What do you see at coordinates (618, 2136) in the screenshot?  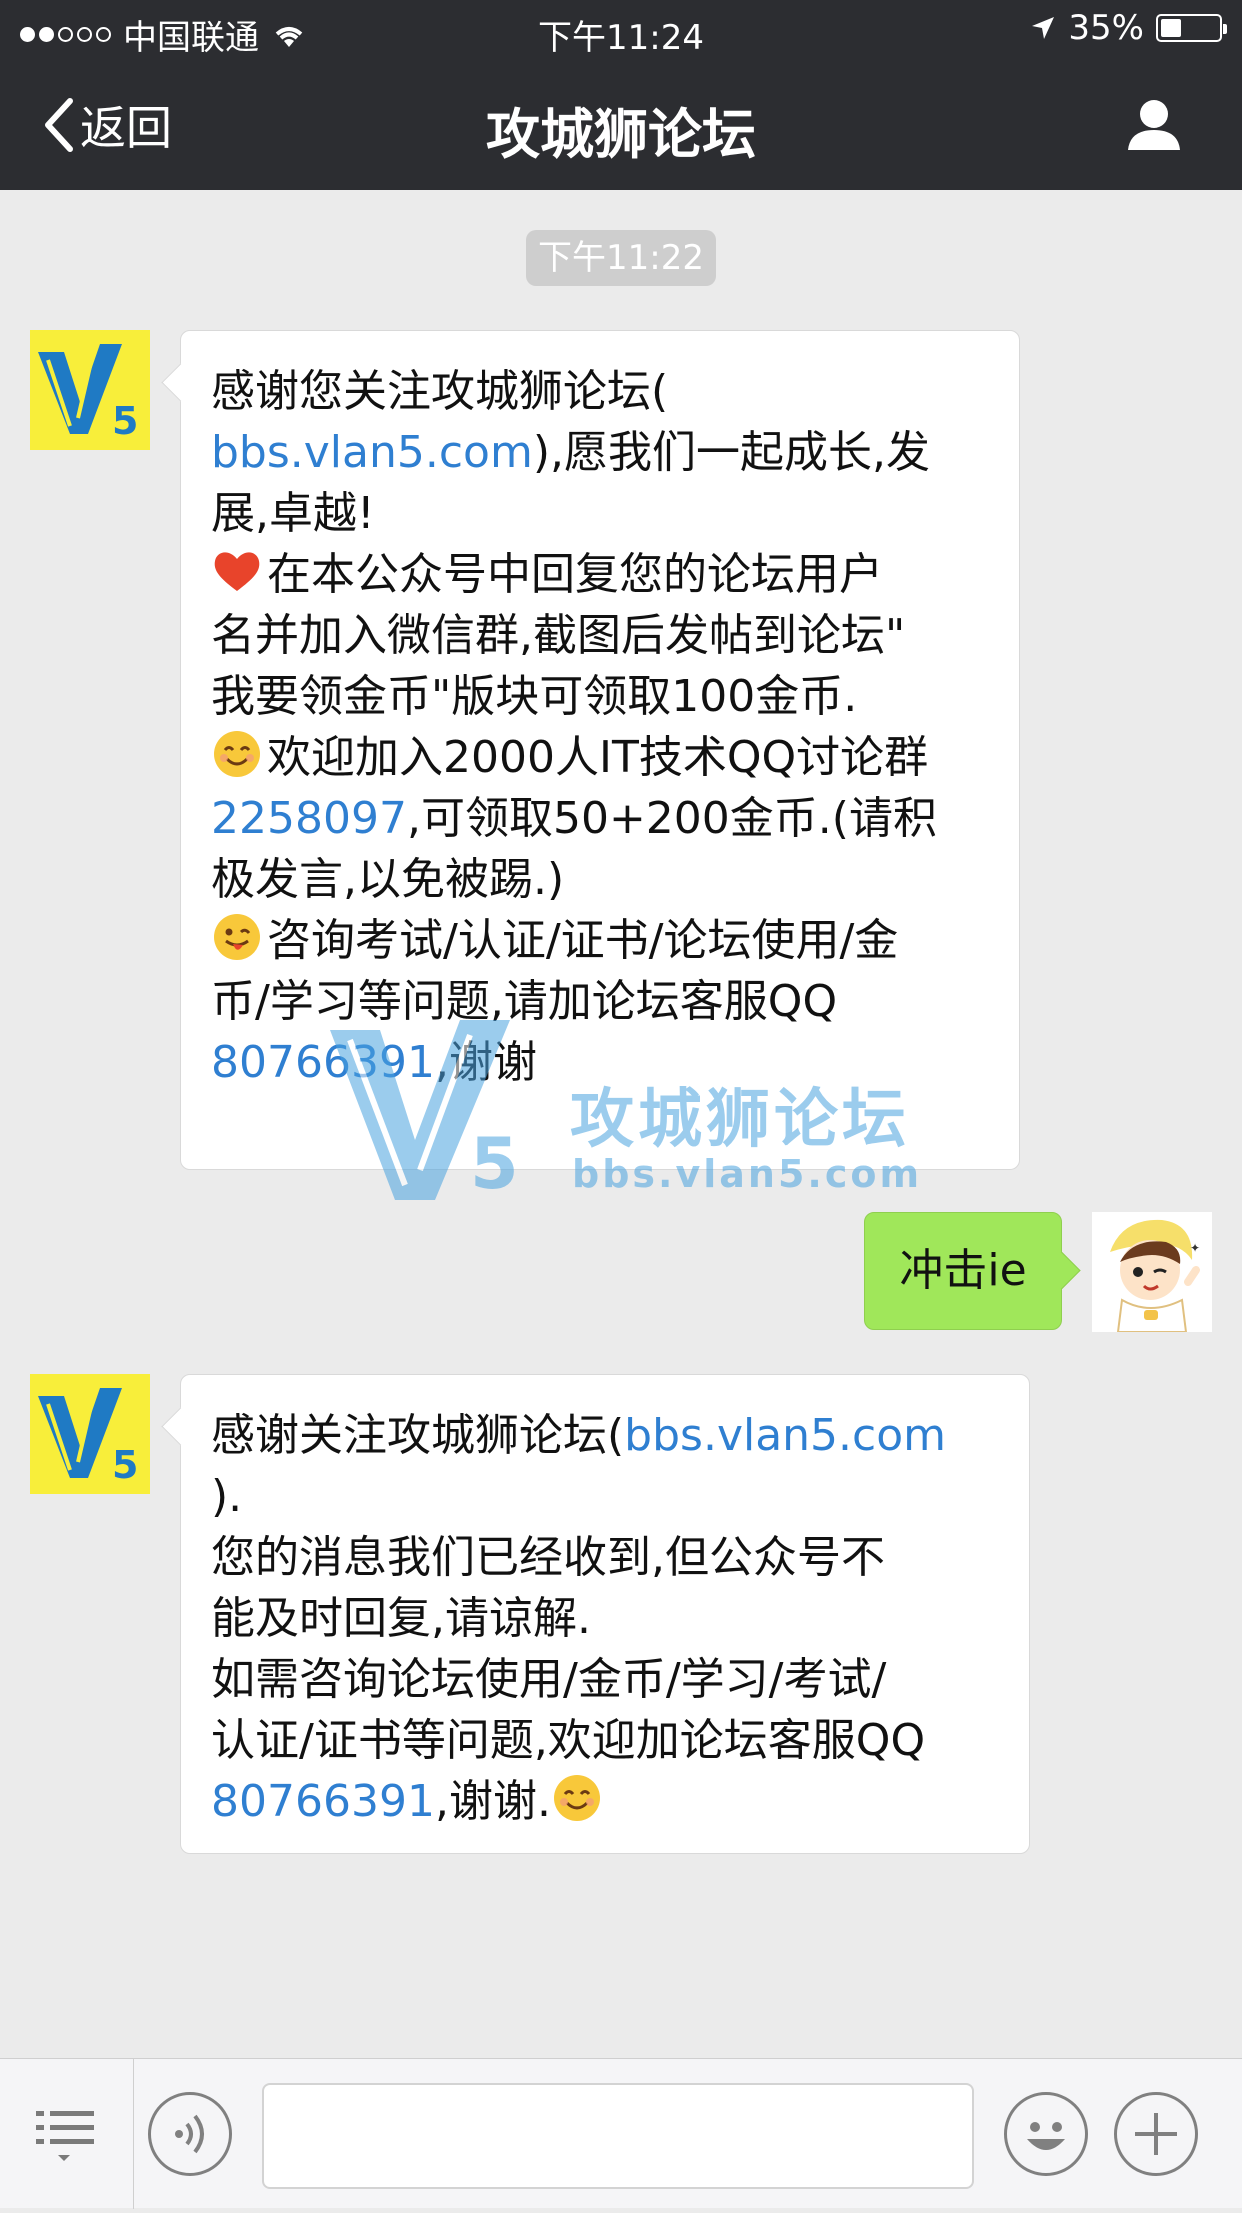 I see `message-input` at bounding box center [618, 2136].